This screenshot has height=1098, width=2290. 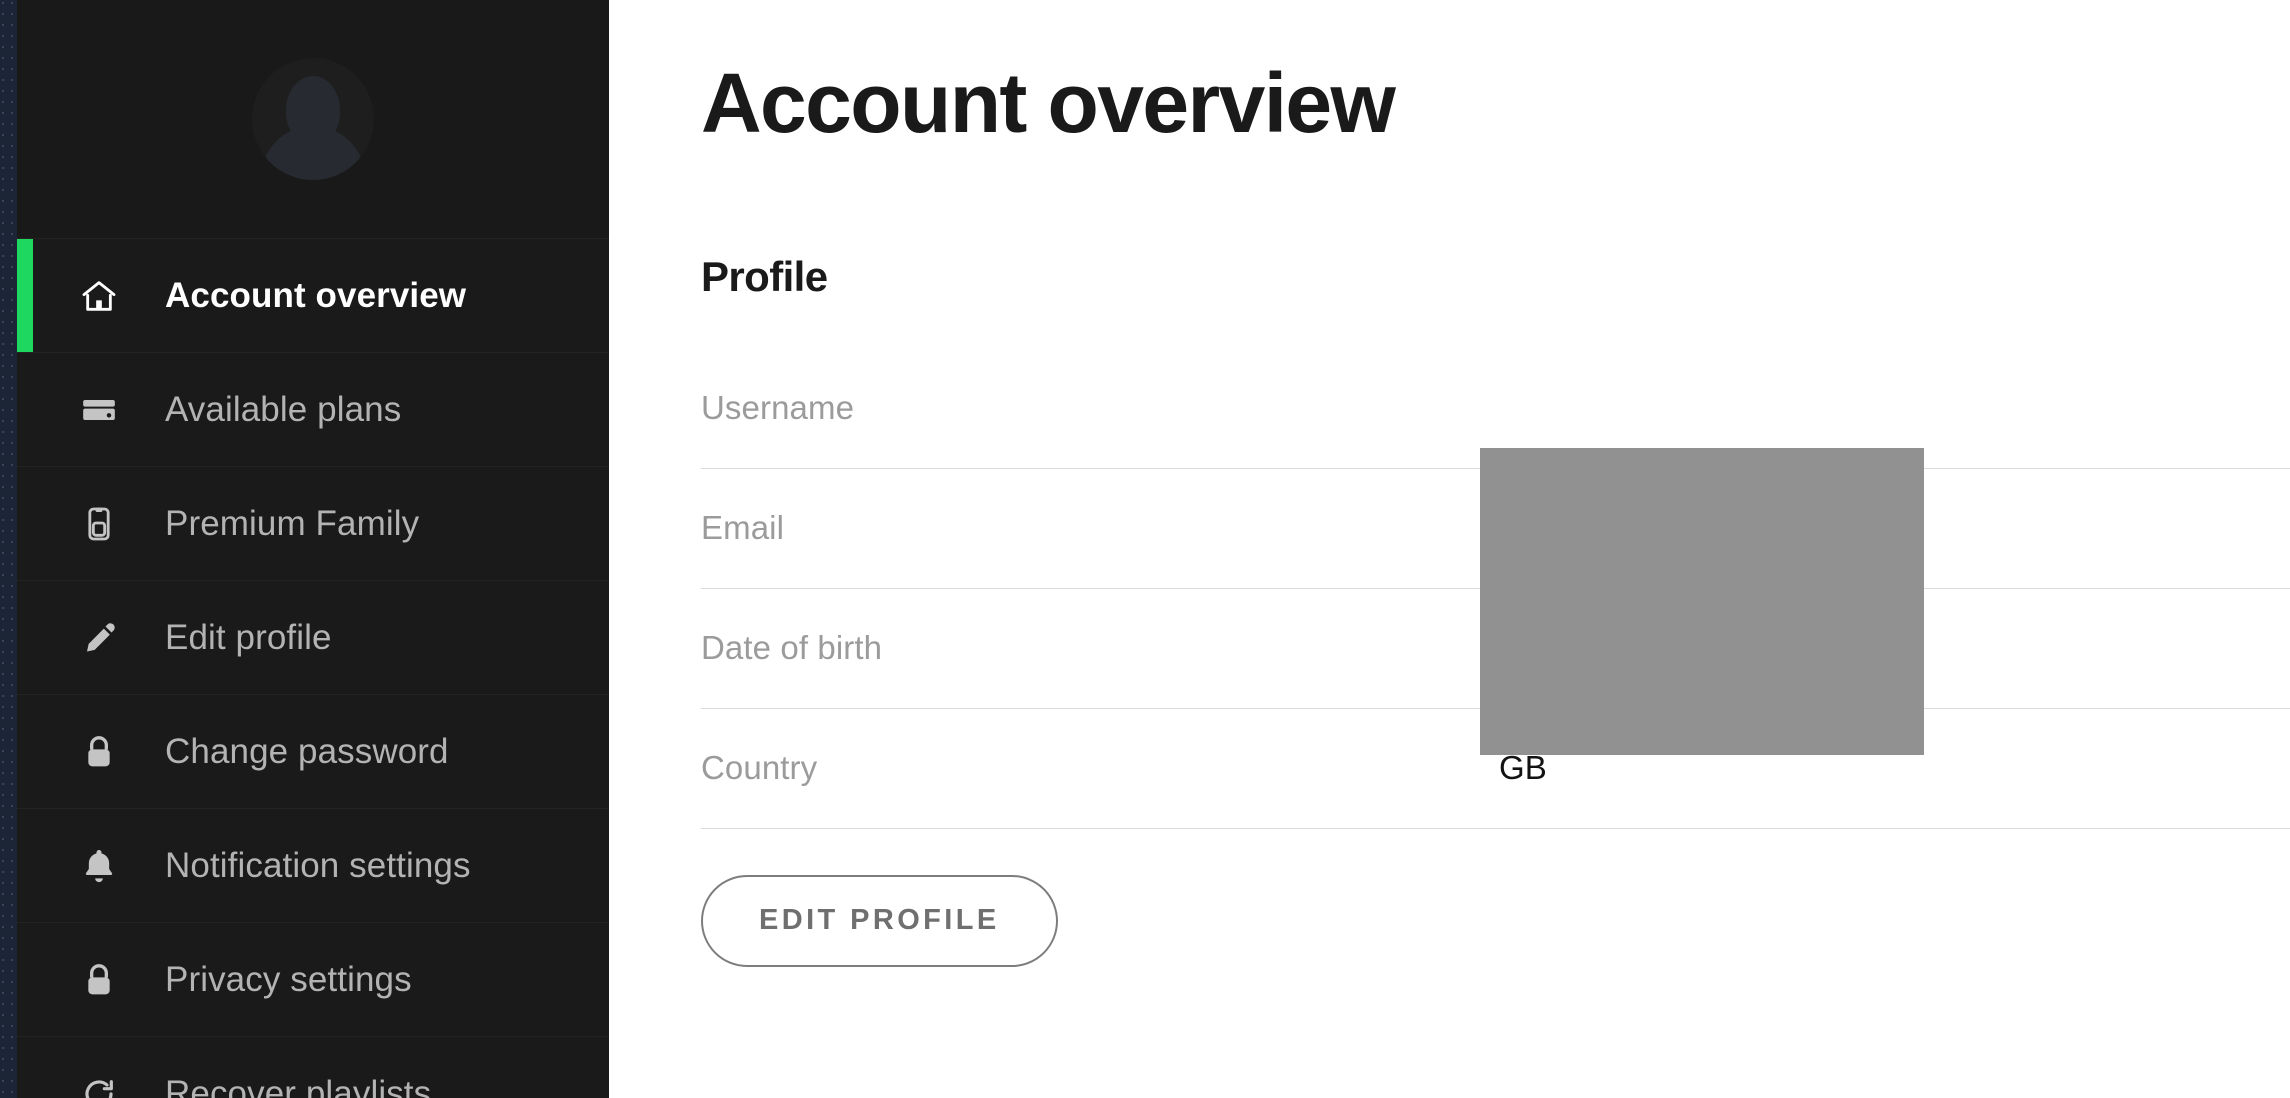 I want to click on edit-profile-button: EDIT PROFILE, so click(x=879, y=920).